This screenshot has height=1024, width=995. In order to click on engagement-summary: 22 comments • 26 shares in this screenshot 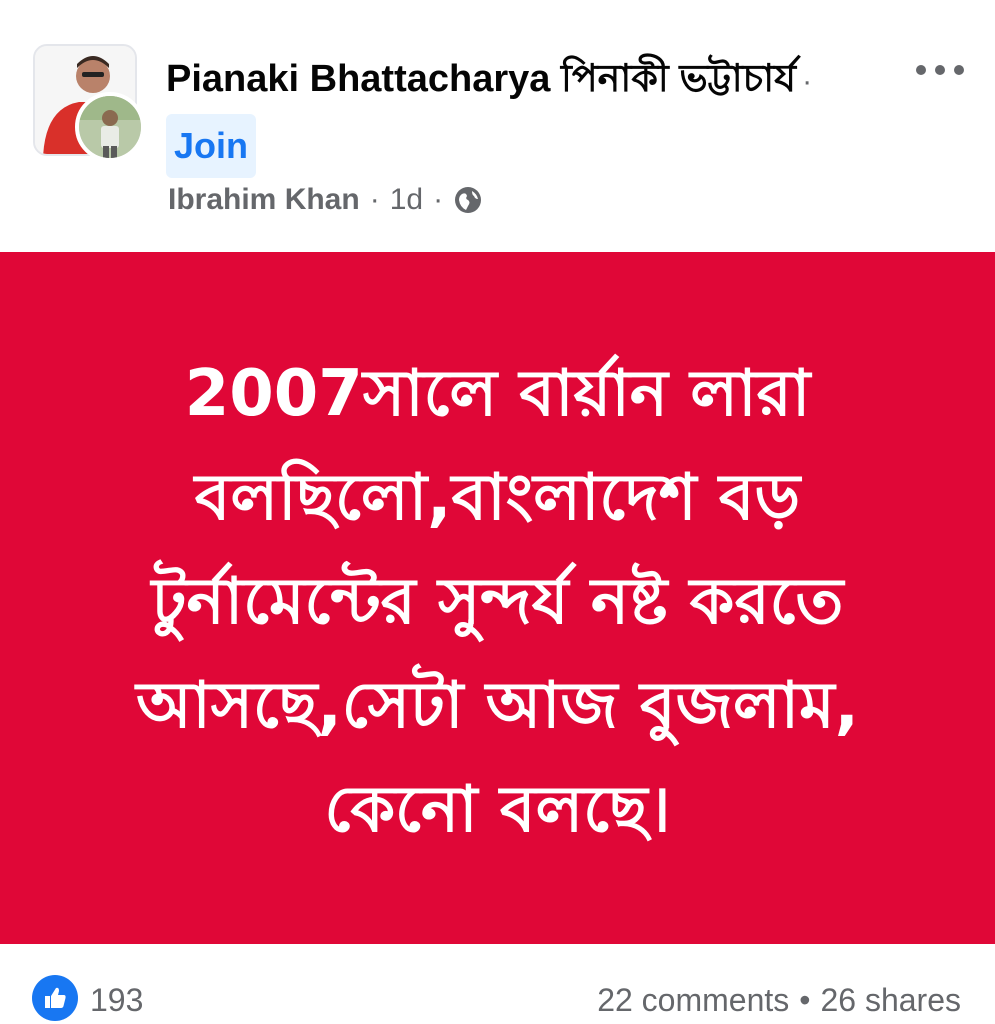, I will do `click(779, 1000)`.